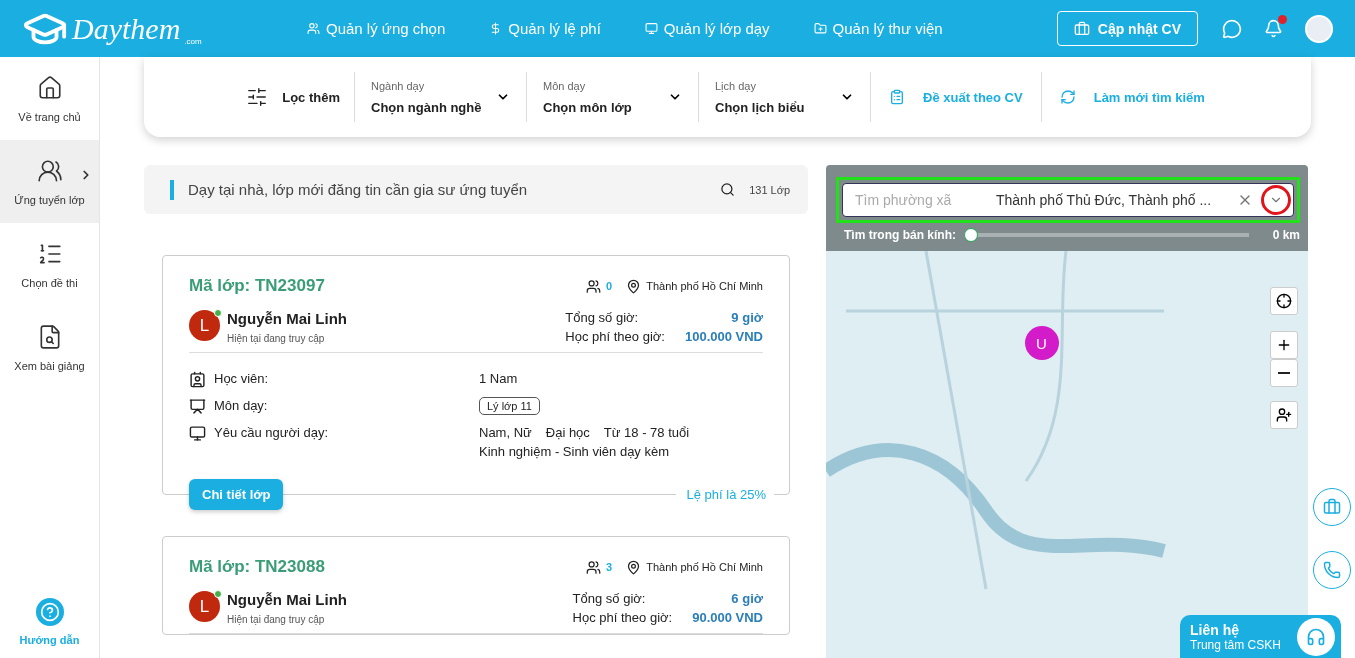 The height and width of the screenshot is (658, 1355). Describe the element at coordinates (126, 28) in the screenshot. I see `logo-text: Daythem` at that location.